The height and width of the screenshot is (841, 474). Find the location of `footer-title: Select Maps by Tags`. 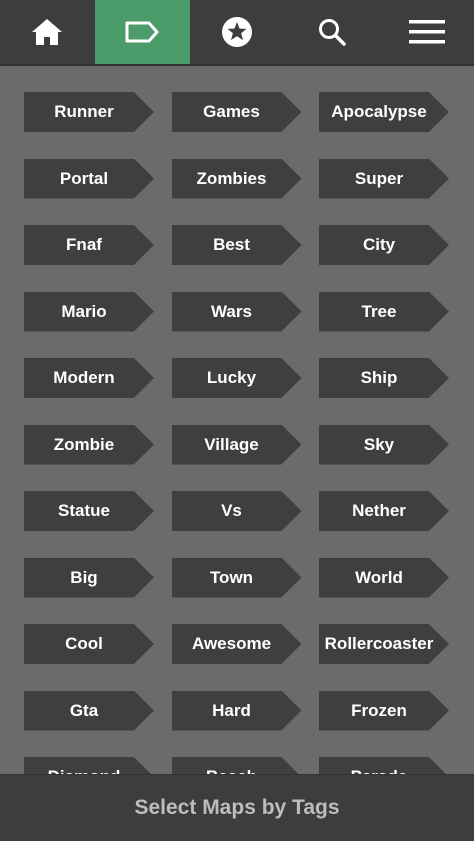

footer-title: Select Maps by Tags is located at coordinates (237, 807).